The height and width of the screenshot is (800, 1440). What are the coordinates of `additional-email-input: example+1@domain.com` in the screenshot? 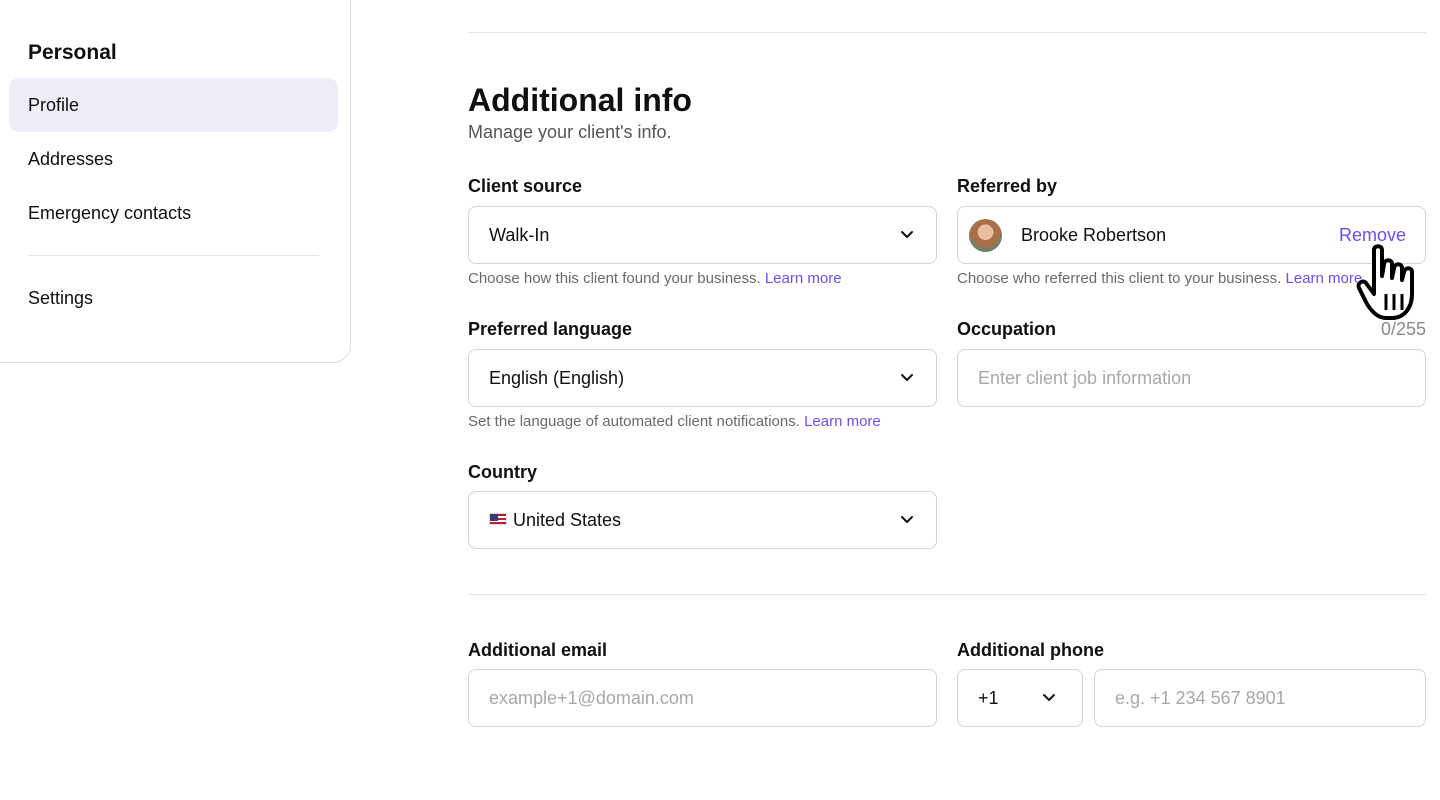 It's located at (702, 698).